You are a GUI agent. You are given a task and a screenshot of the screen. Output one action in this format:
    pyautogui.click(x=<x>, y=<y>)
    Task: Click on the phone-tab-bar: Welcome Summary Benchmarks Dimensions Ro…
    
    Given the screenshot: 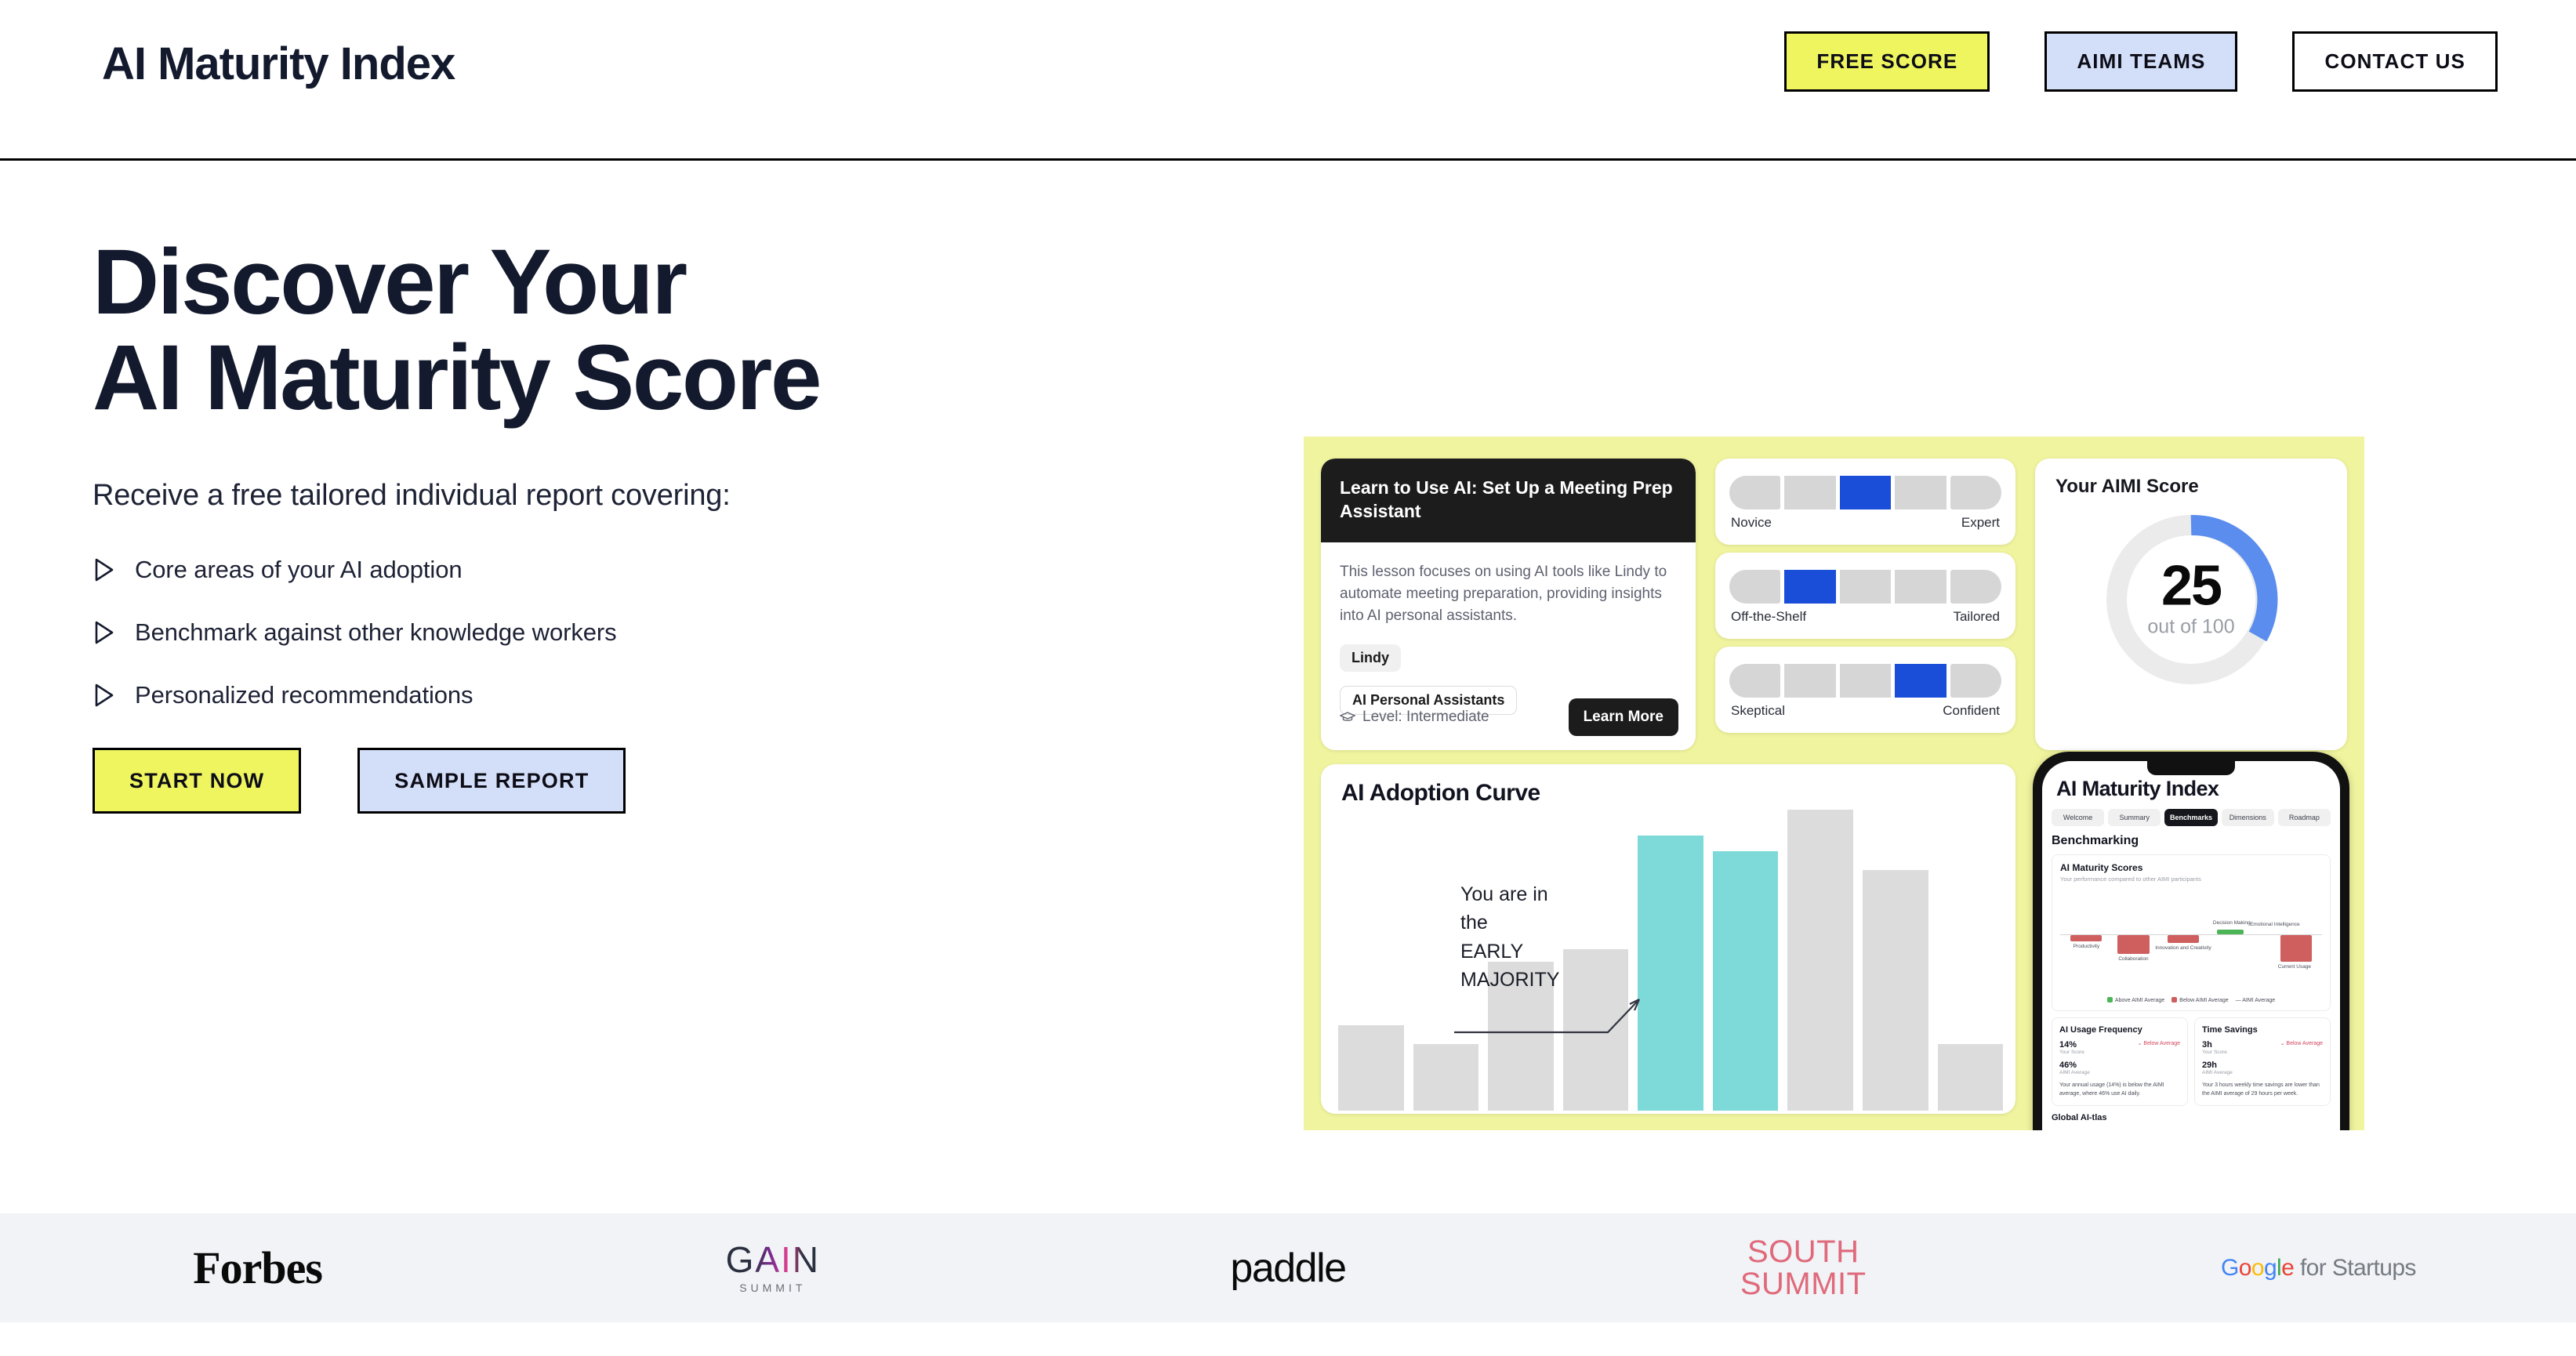 What is the action you would take?
    pyautogui.click(x=2191, y=817)
    